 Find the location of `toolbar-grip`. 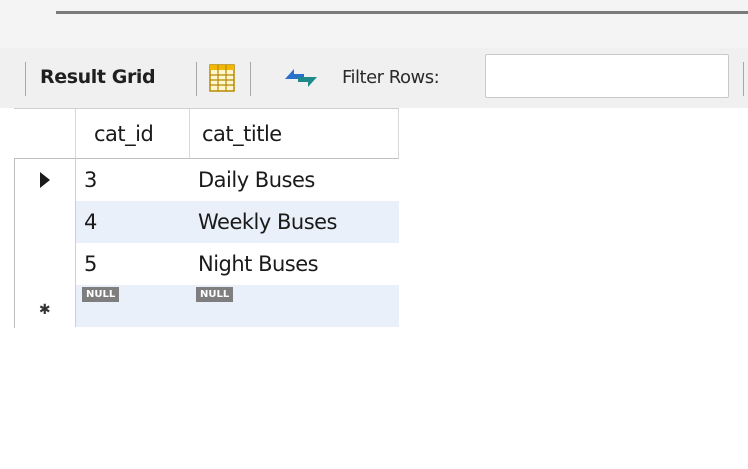

toolbar-grip is located at coordinates (25, 79).